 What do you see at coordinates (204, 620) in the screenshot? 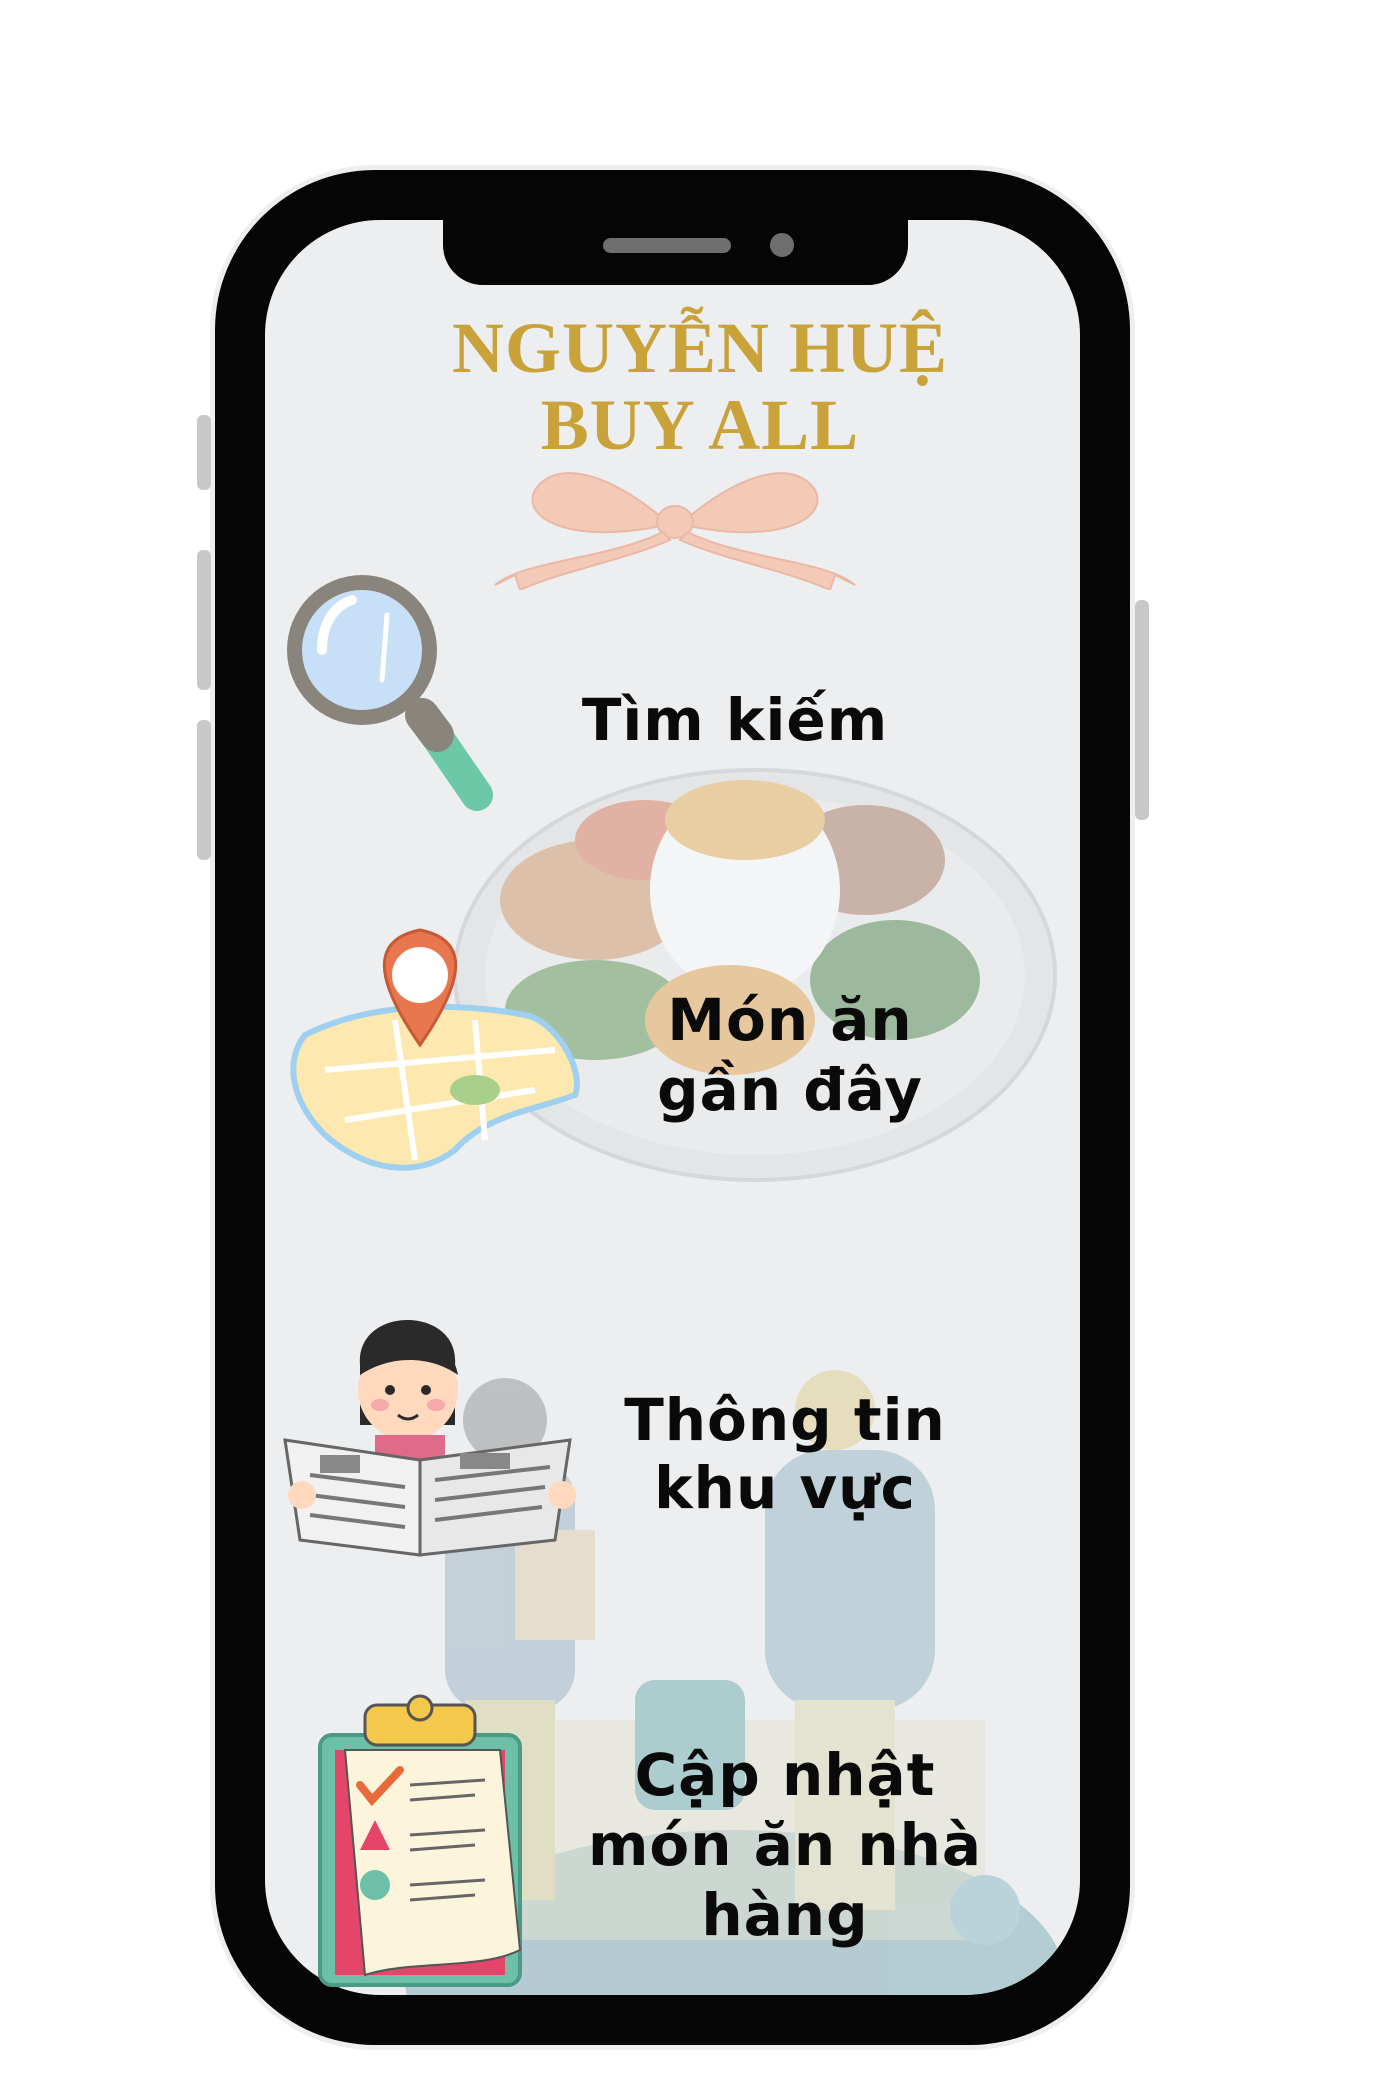
I see `volume-up-button` at bounding box center [204, 620].